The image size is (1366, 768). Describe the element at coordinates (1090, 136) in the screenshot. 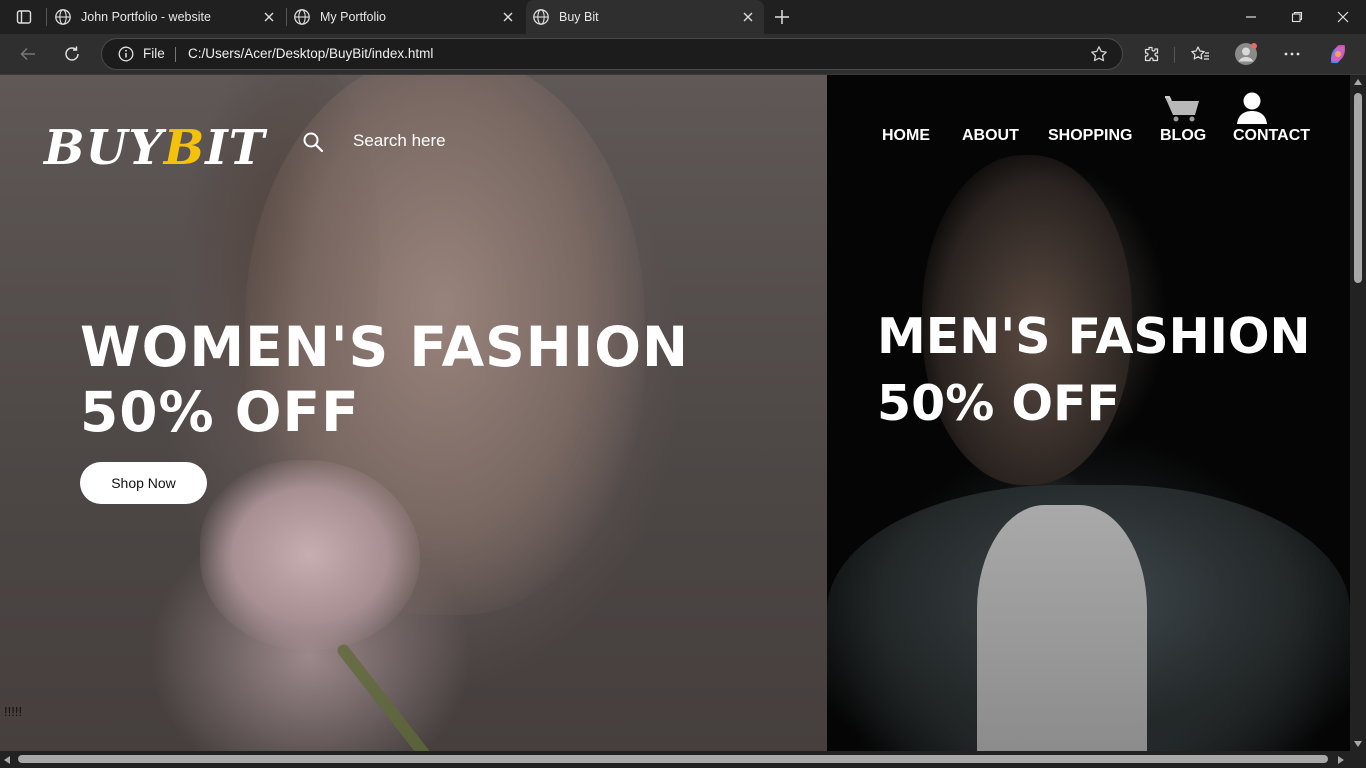

I see `nav-shopping: SHOPPING` at that location.